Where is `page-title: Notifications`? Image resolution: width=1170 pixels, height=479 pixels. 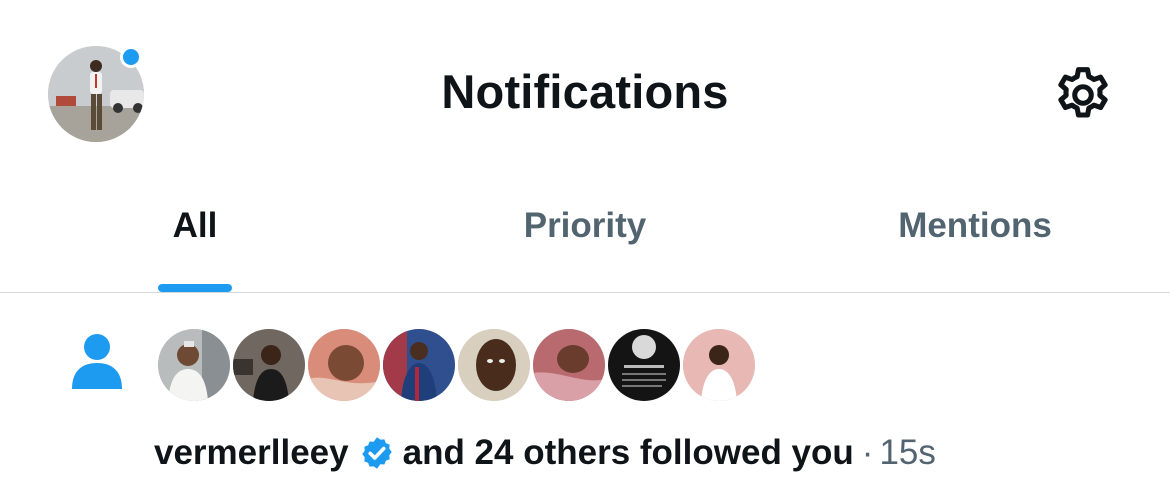
page-title: Notifications is located at coordinates (585, 91).